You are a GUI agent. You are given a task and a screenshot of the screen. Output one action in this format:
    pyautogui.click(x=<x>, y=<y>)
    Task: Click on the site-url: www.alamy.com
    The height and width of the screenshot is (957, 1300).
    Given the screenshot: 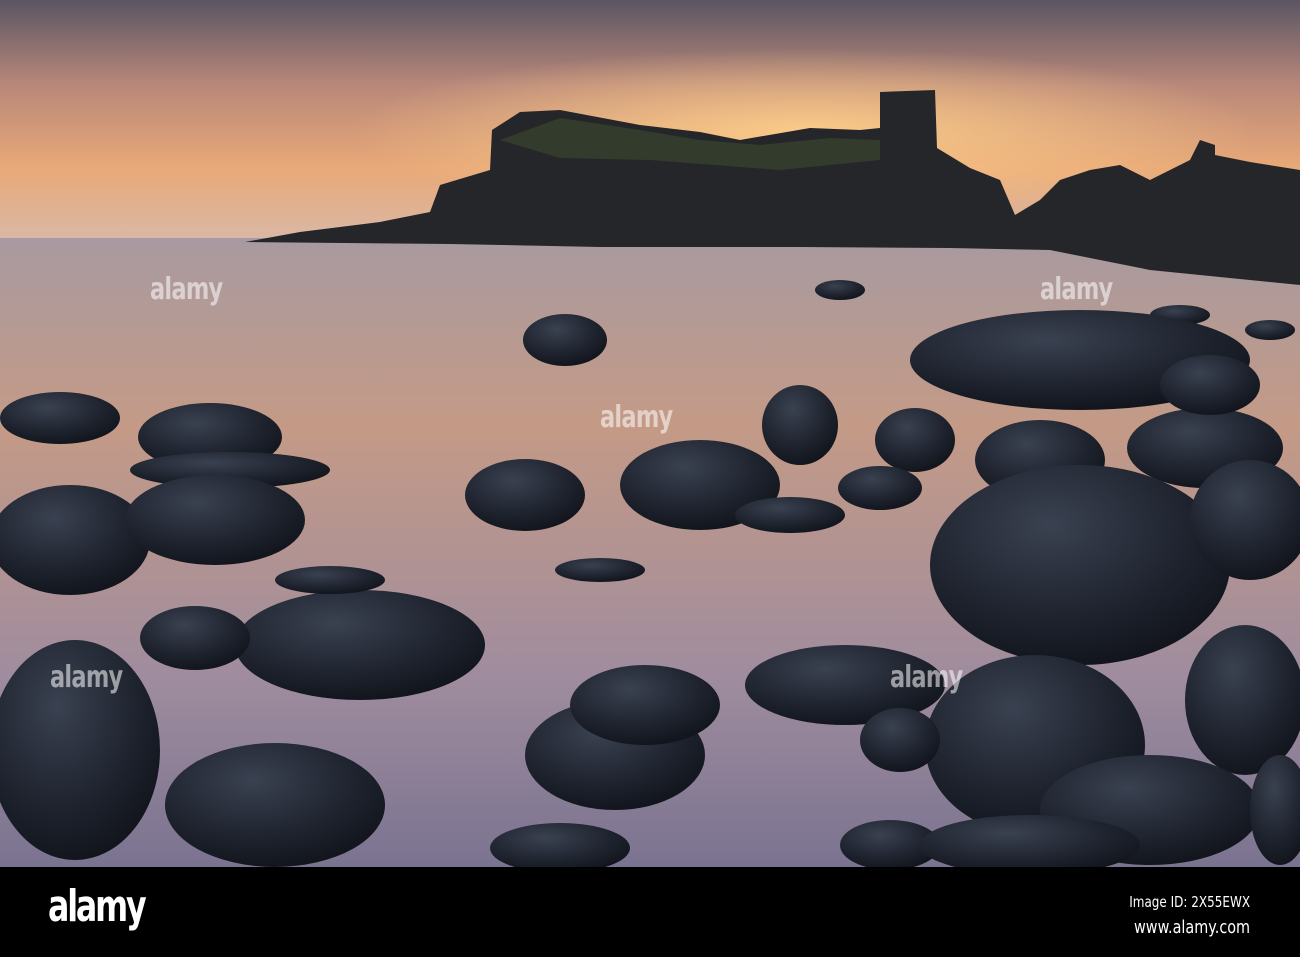 What is the action you would take?
    pyautogui.click(x=1191, y=927)
    